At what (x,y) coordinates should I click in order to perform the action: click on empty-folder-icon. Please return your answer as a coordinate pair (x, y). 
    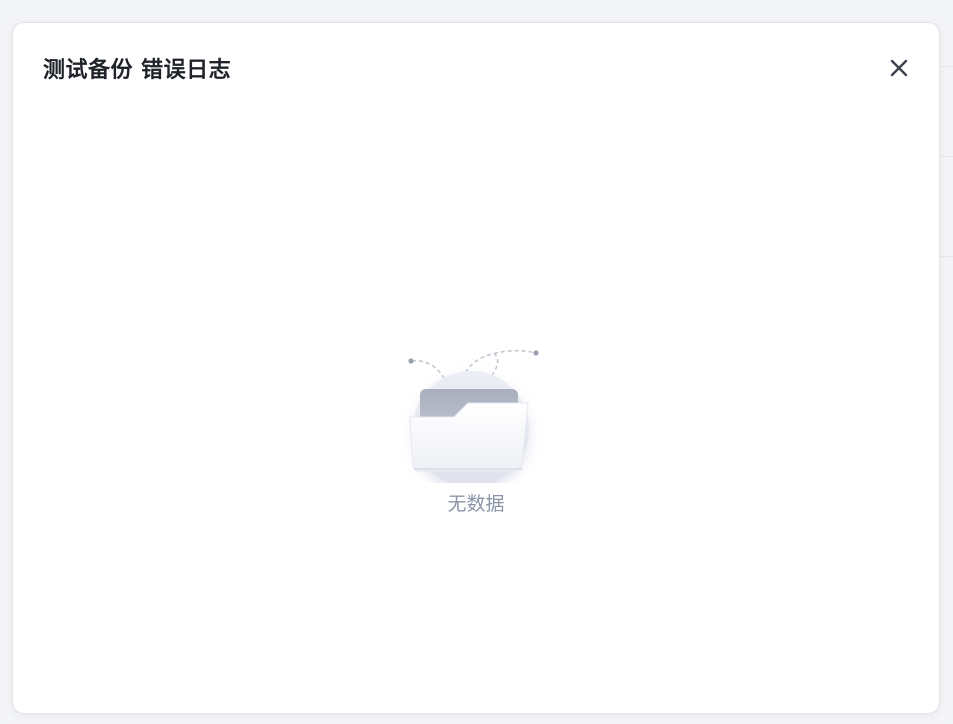
    Looking at the image, I should click on (473, 416).